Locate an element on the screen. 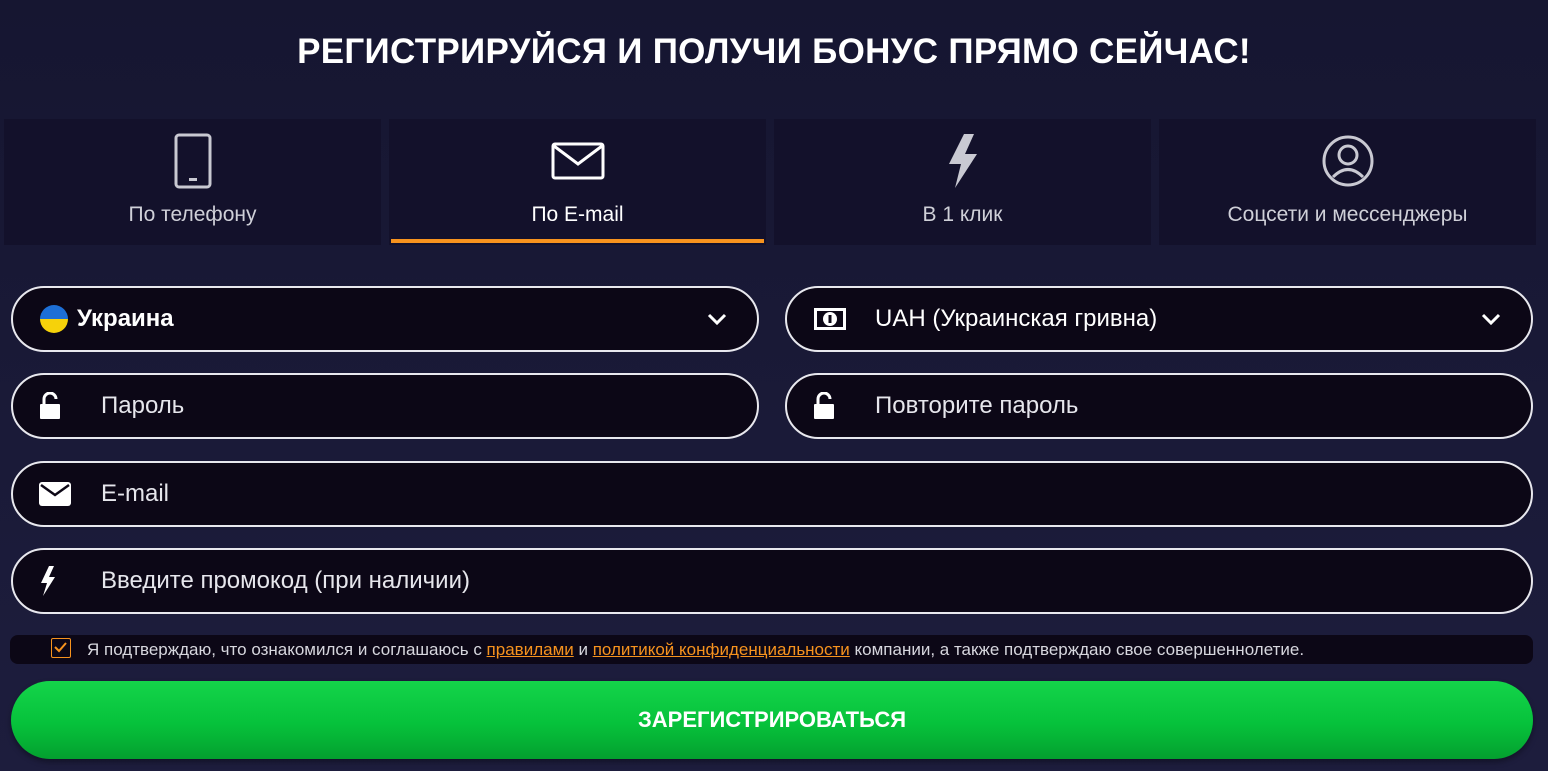  tab-social-label: Соцсети и мессенджеры is located at coordinates (1347, 214).